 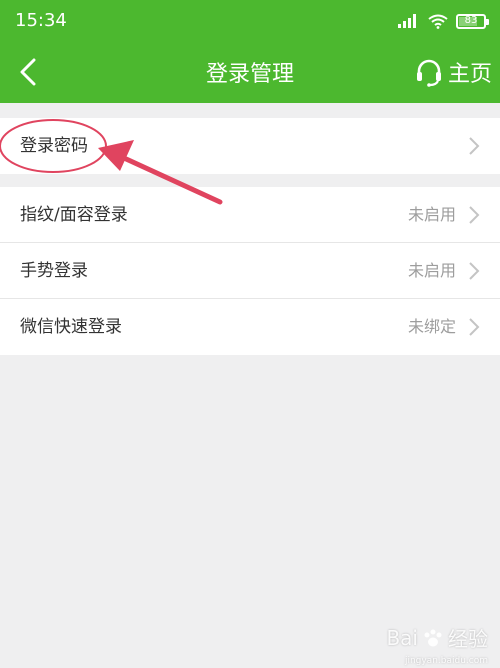 What do you see at coordinates (428, 73) in the screenshot?
I see `headset-icon` at bounding box center [428, 73].